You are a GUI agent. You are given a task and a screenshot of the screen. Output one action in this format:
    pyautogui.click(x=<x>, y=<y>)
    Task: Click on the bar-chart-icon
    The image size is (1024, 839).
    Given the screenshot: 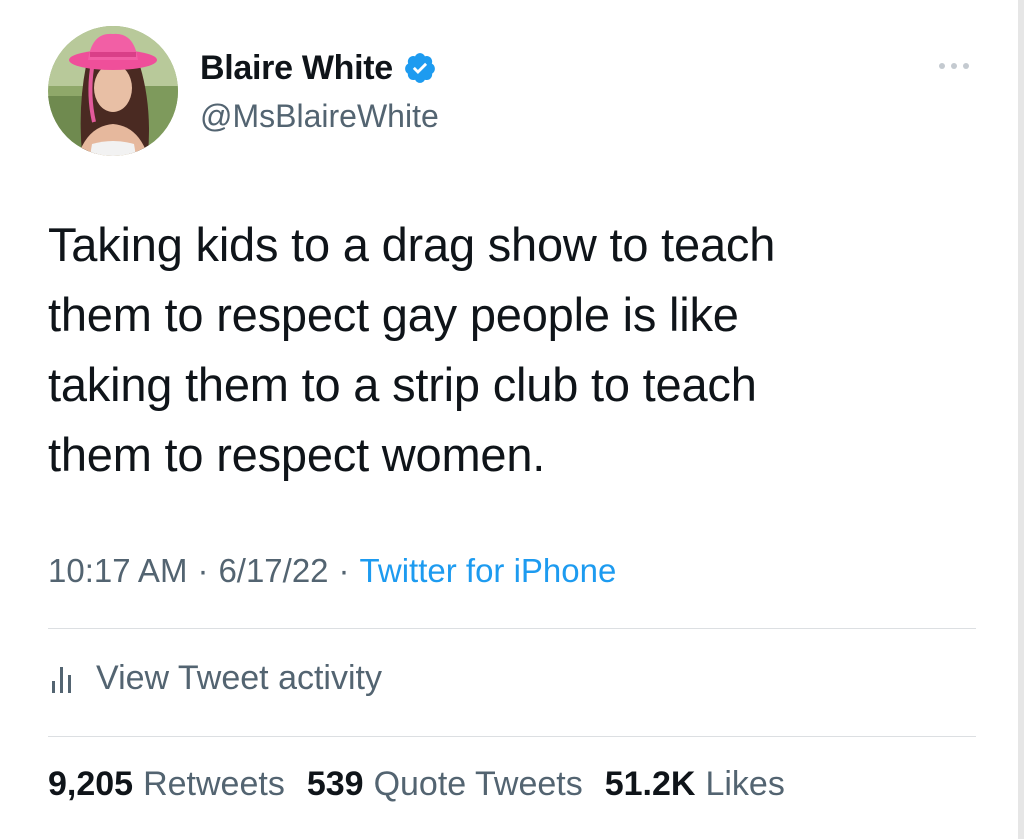 What is the action you would take?
    pyautogui.click(x=63, y=678)
    